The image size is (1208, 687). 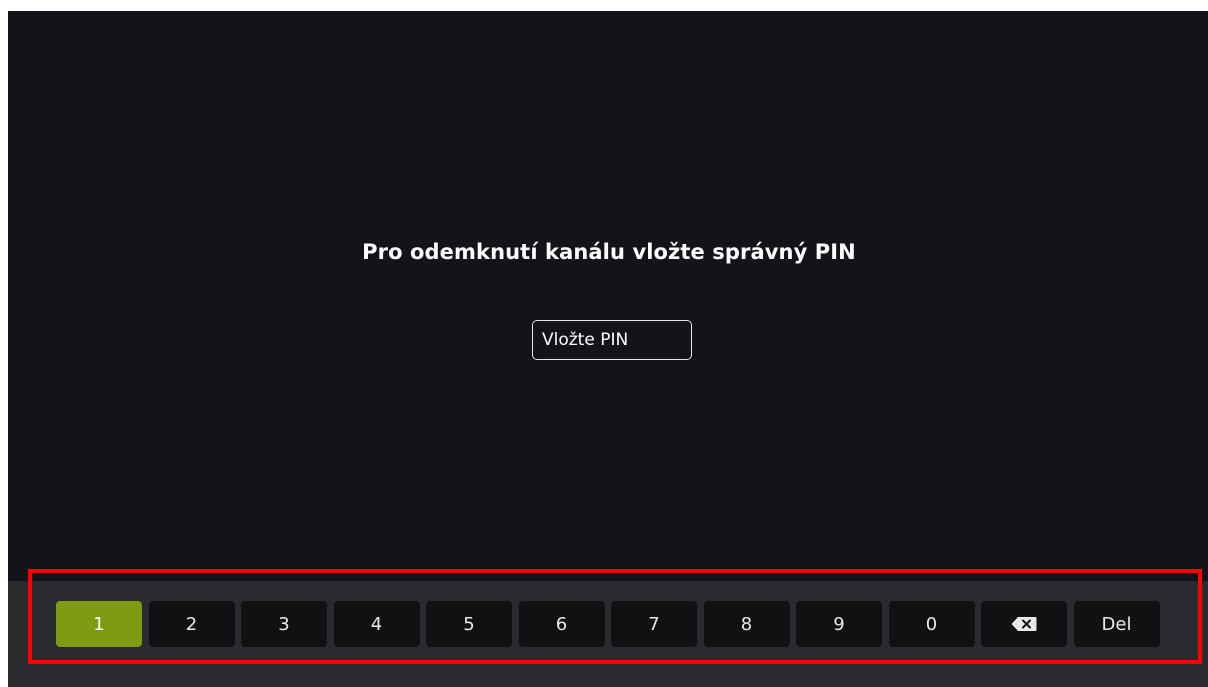 I want to click on backspace-icon, so click(x=1024, y=624).